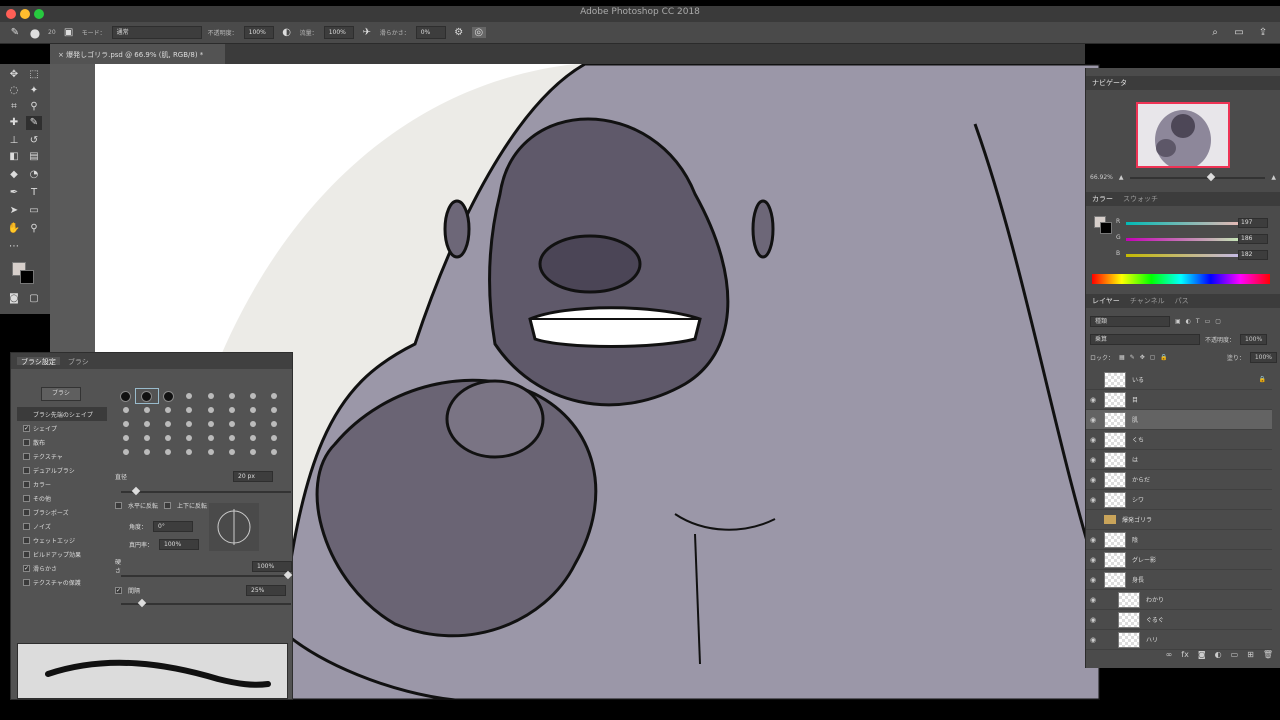  Describe the element at coordinates (253, 476) in the screenshot. I see `size-field: 20 px` at that location.